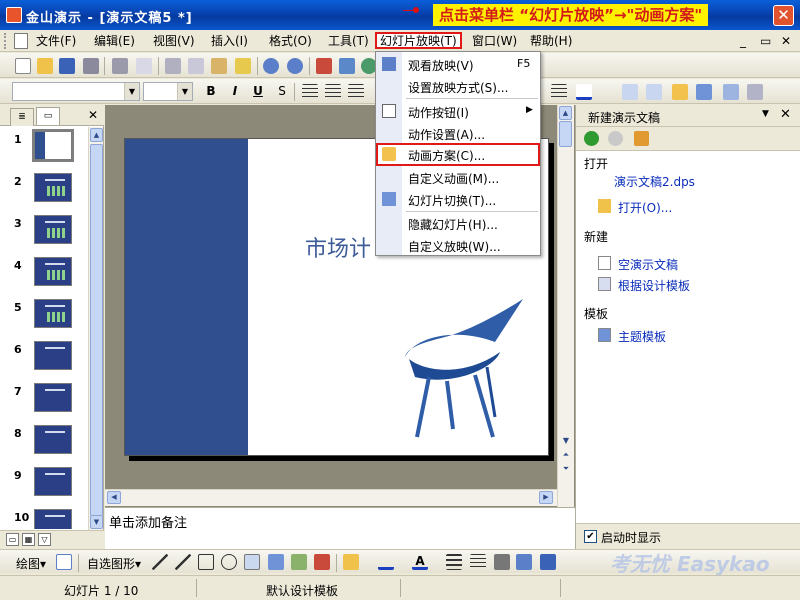 This screenshot has height=600, width=800. What do you see at coordinates (615, 138) in the screenshot?
I see `forward-icon` at bounding box center [615, 138].